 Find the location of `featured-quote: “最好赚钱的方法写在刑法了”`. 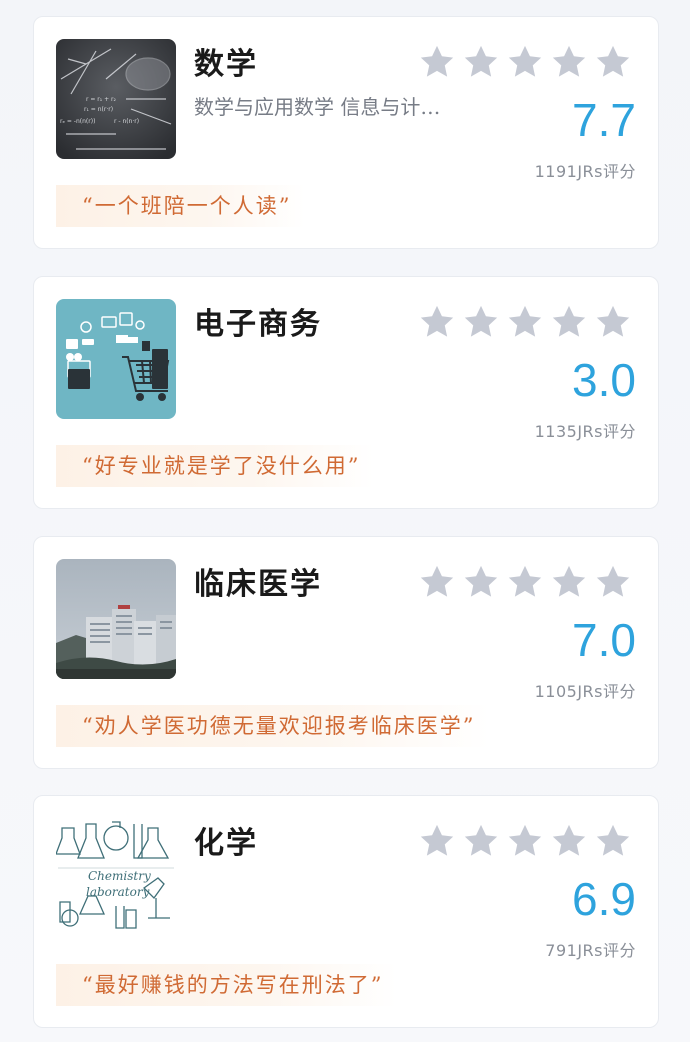

featured-quote: “最好赚钱的方法写在刑法了” is located at coordinates (227, 985).